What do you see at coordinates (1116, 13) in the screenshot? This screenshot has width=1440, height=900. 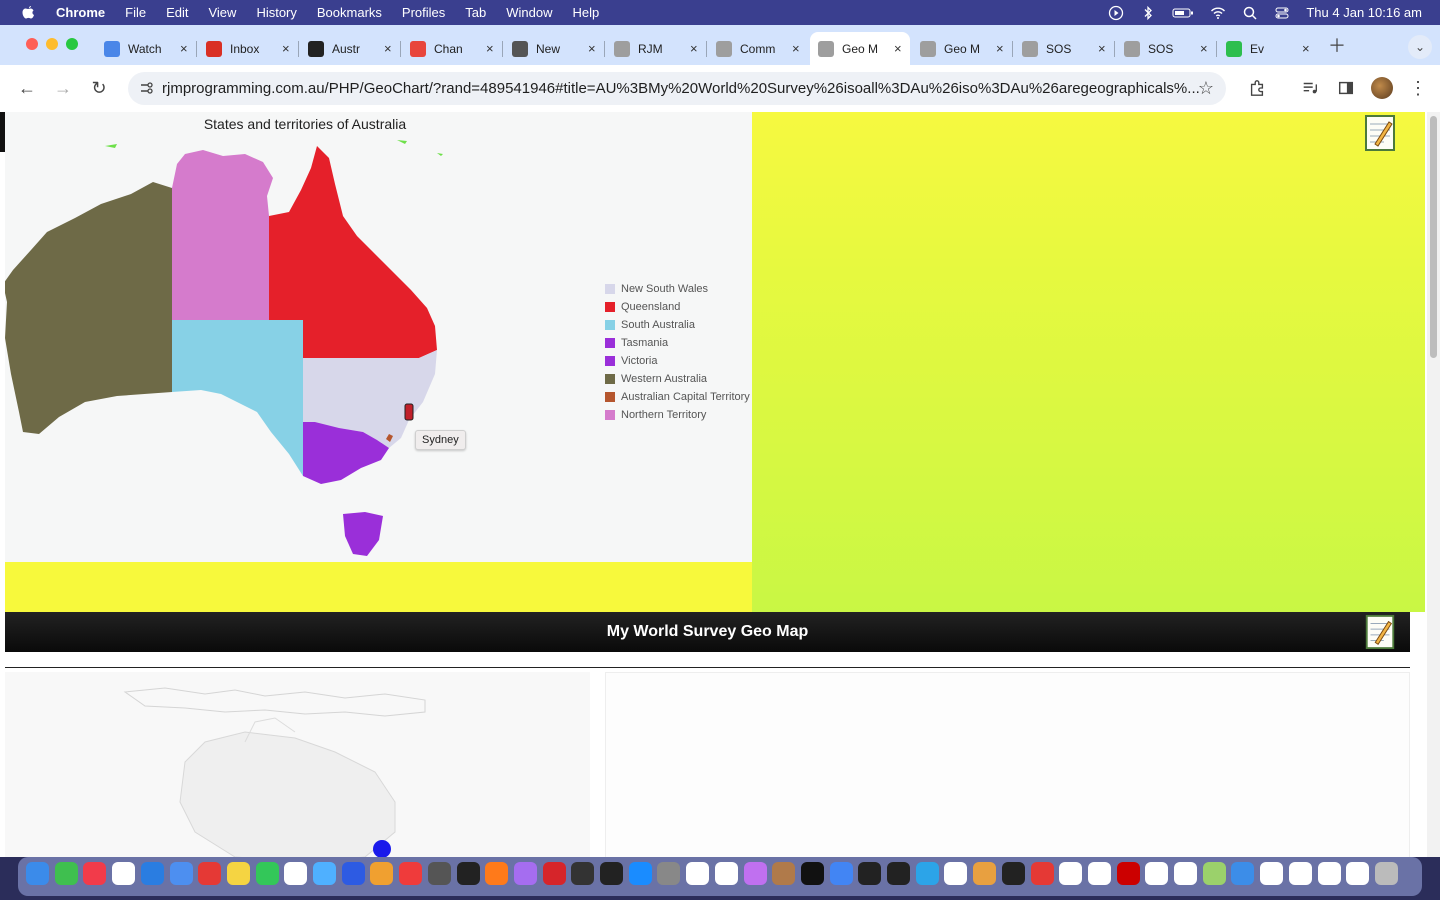 I see `play-circle-icon` at bounding box center [1116, 13].